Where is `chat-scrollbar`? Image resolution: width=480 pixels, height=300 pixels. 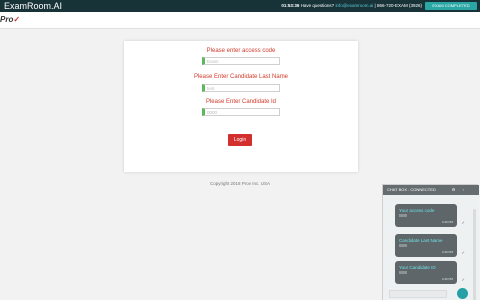
chat-scrollbar is located at coordinates (474, 254).